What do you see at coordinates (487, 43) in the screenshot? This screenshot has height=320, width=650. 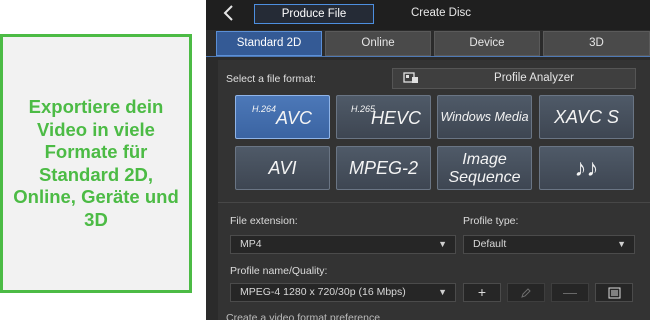 I see `tab-device: Device` at bounding box center [487, 43].